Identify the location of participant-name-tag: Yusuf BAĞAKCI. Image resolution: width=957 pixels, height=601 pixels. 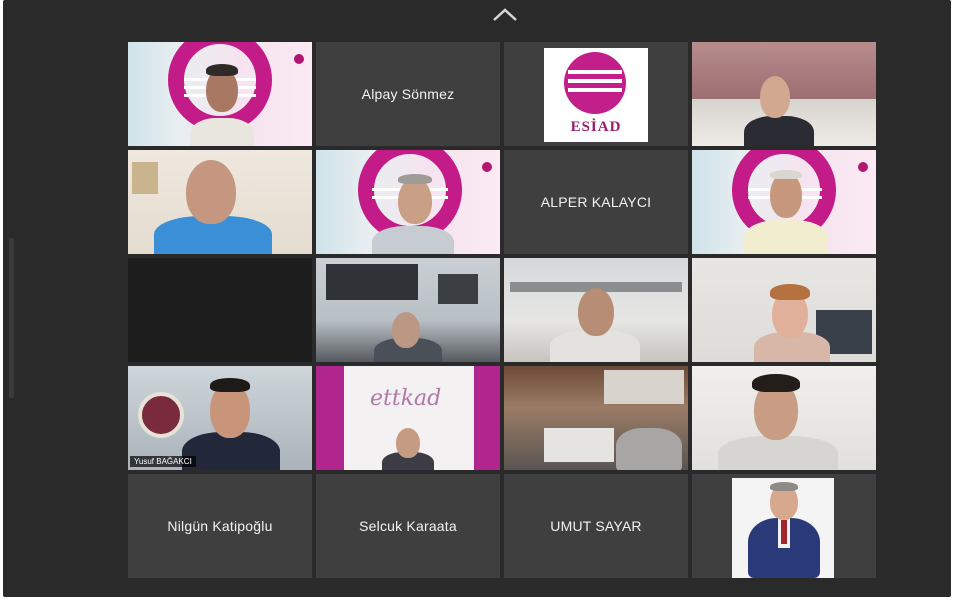
(163, 461).